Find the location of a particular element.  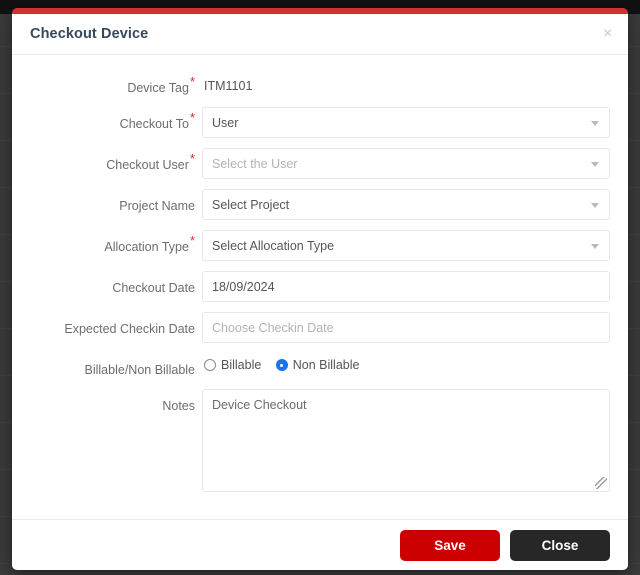

radio-circle-non-billable is located at coordinates (281, 365).